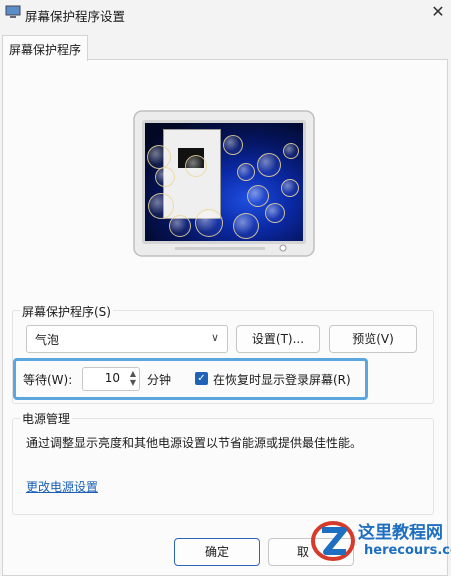  What do you see at coordinates (127, 339) in the screenshot?
I see `screensaver-select: 气泡 ∨` at bounding box center [127, 339].